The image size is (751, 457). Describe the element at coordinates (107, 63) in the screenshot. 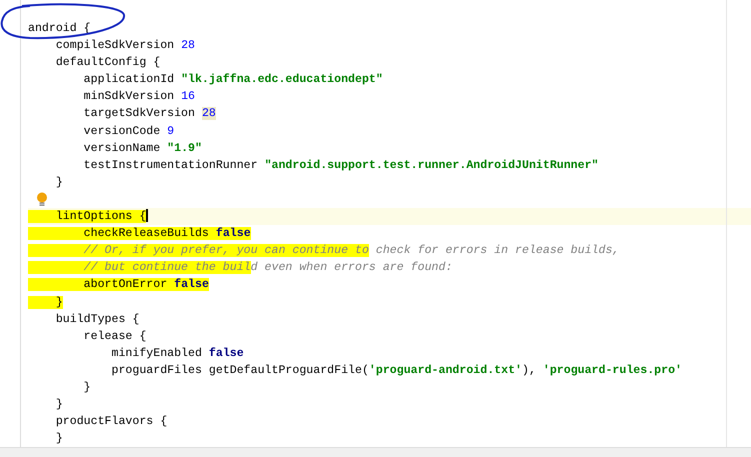

I see `code-text: defaultConfig {` at that location.